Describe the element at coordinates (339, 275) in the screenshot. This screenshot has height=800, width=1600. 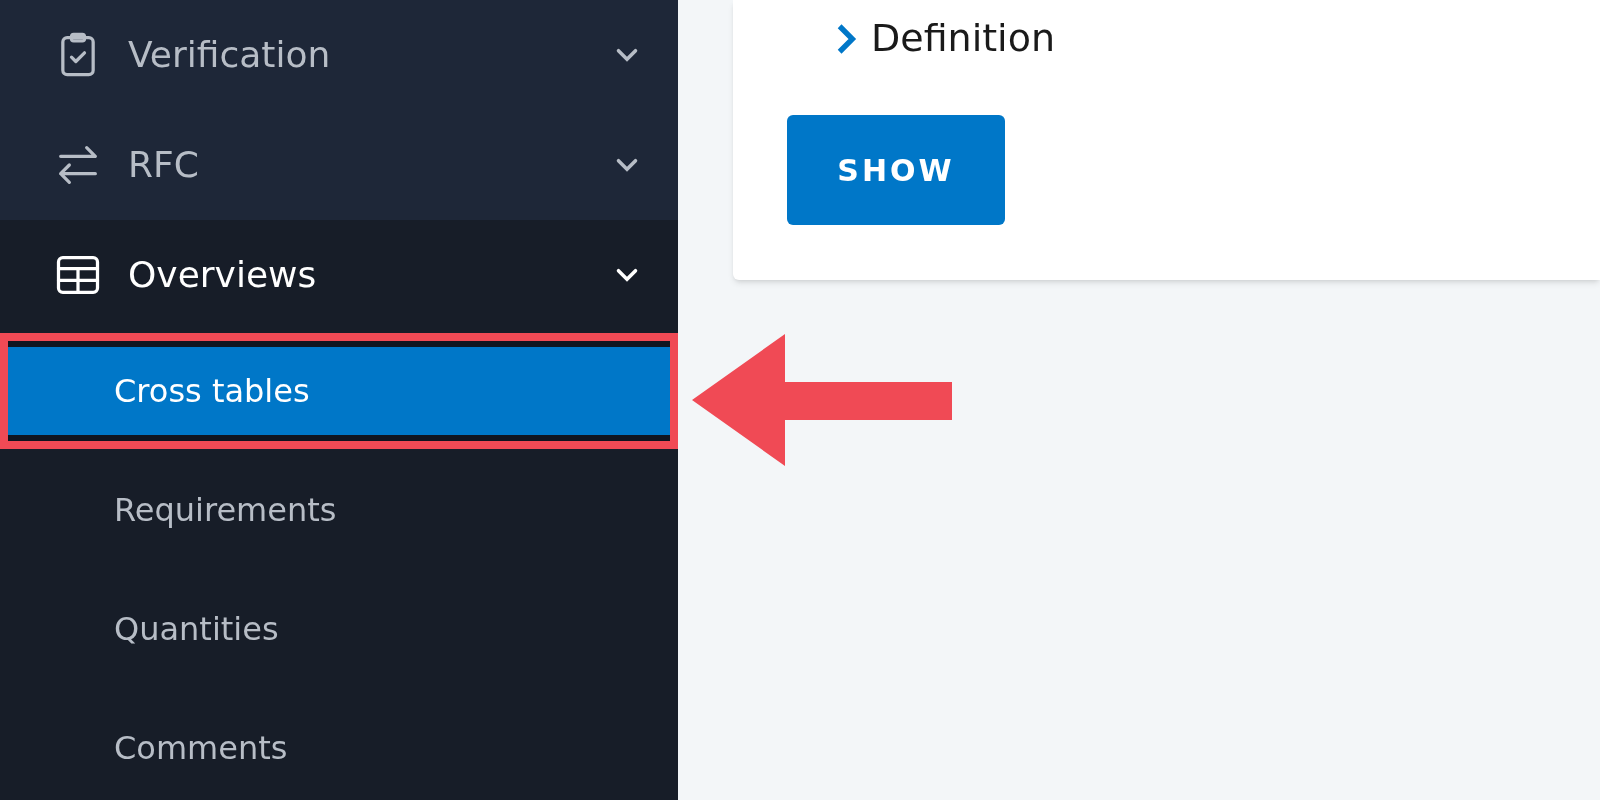
I see `sidebar-section: Overviews` at that location.